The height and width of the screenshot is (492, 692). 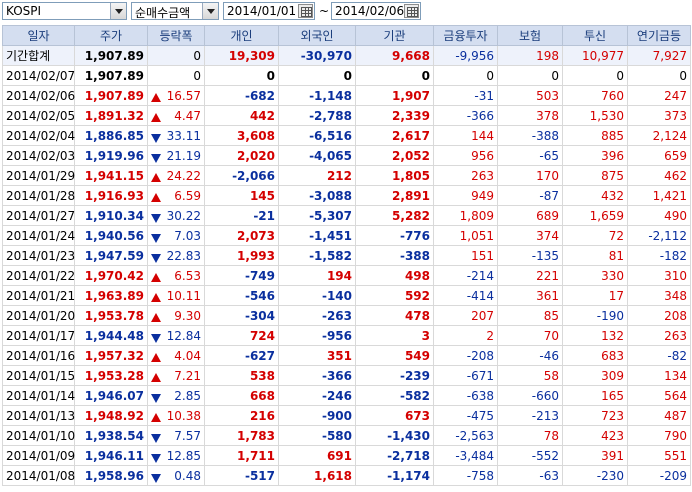 I want to click on cell-pension: 2,124, so click(x=659, y=135).